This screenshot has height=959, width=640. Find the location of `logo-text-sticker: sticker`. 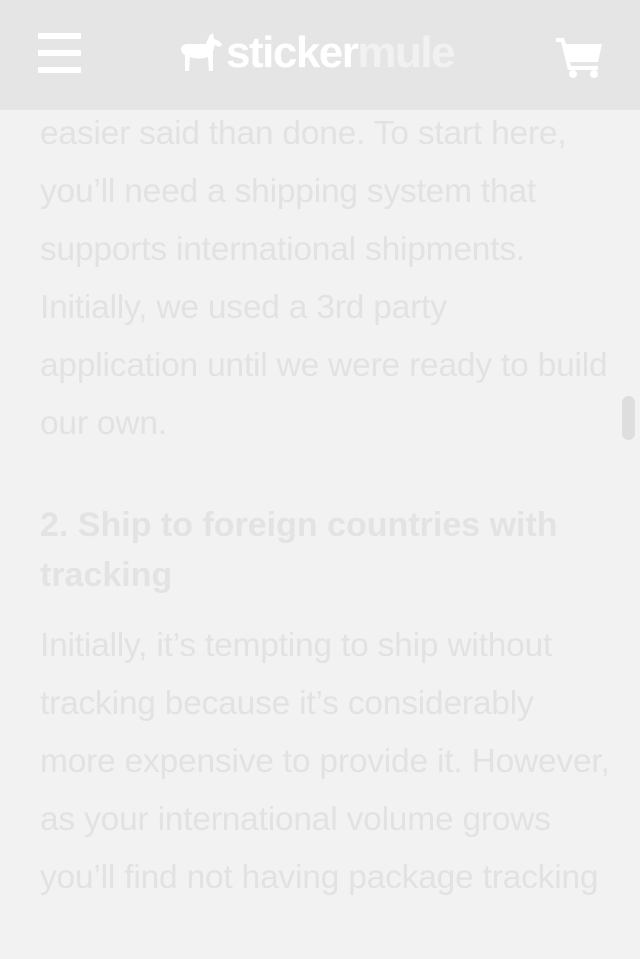

logo-text-sticker: sticker is located at coordinates (292, 52).